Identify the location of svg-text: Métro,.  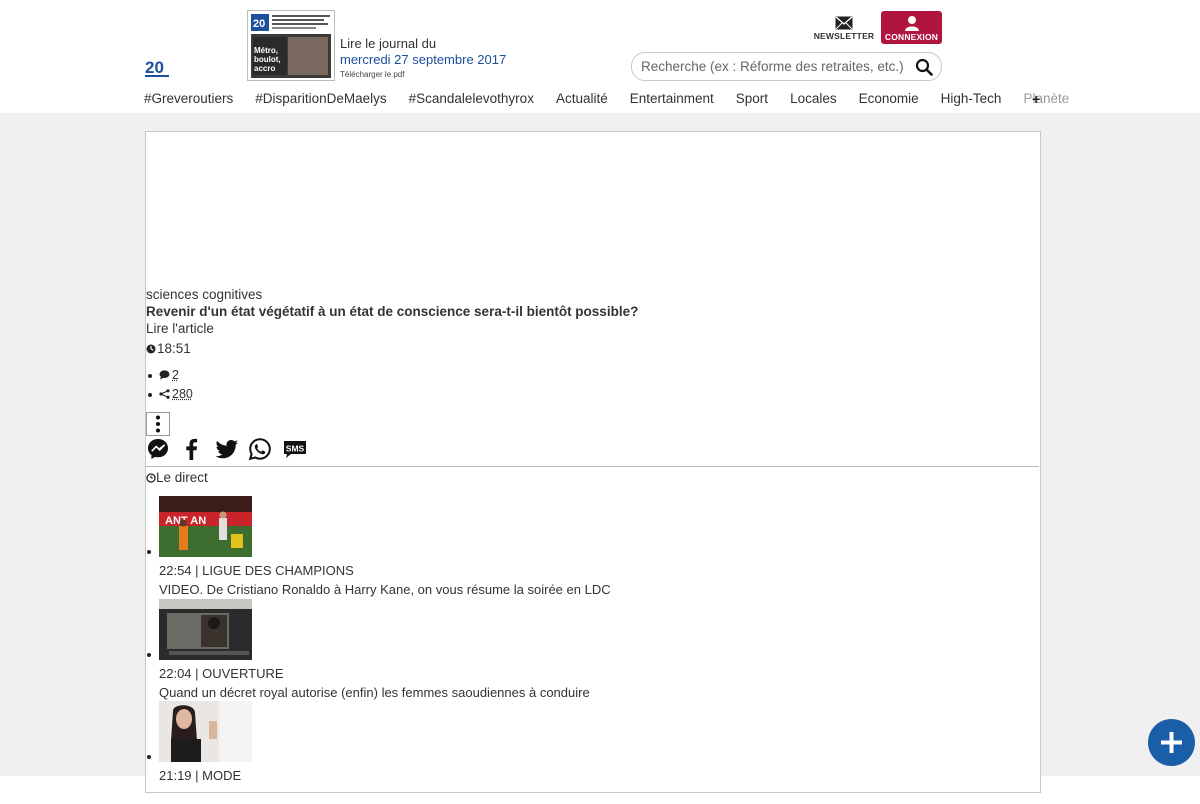
(266, 50).